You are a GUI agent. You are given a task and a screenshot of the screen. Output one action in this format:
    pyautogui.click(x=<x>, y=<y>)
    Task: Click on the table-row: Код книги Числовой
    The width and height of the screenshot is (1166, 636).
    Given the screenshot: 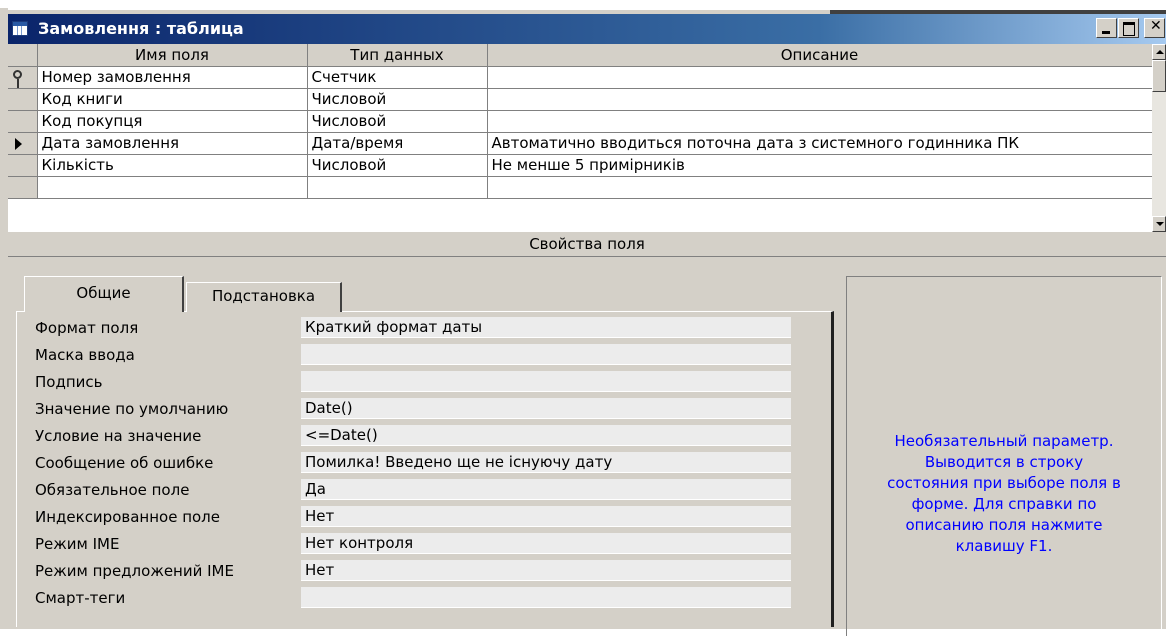 What is the action you would take?
    pyautogui.click(x=580, y=99)
    